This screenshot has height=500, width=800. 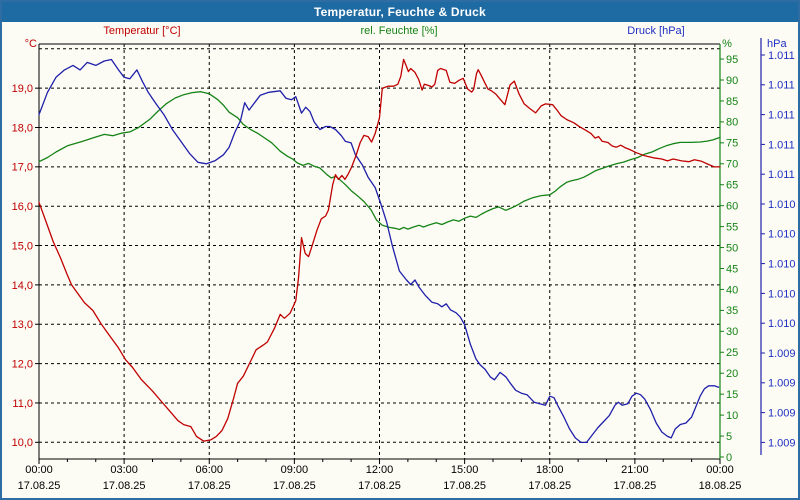 What do you see at coordinates (22, 404) in the screenshot?
I see `temperature-axis-tick-label: 11,0` at bounding box center [22, 404].